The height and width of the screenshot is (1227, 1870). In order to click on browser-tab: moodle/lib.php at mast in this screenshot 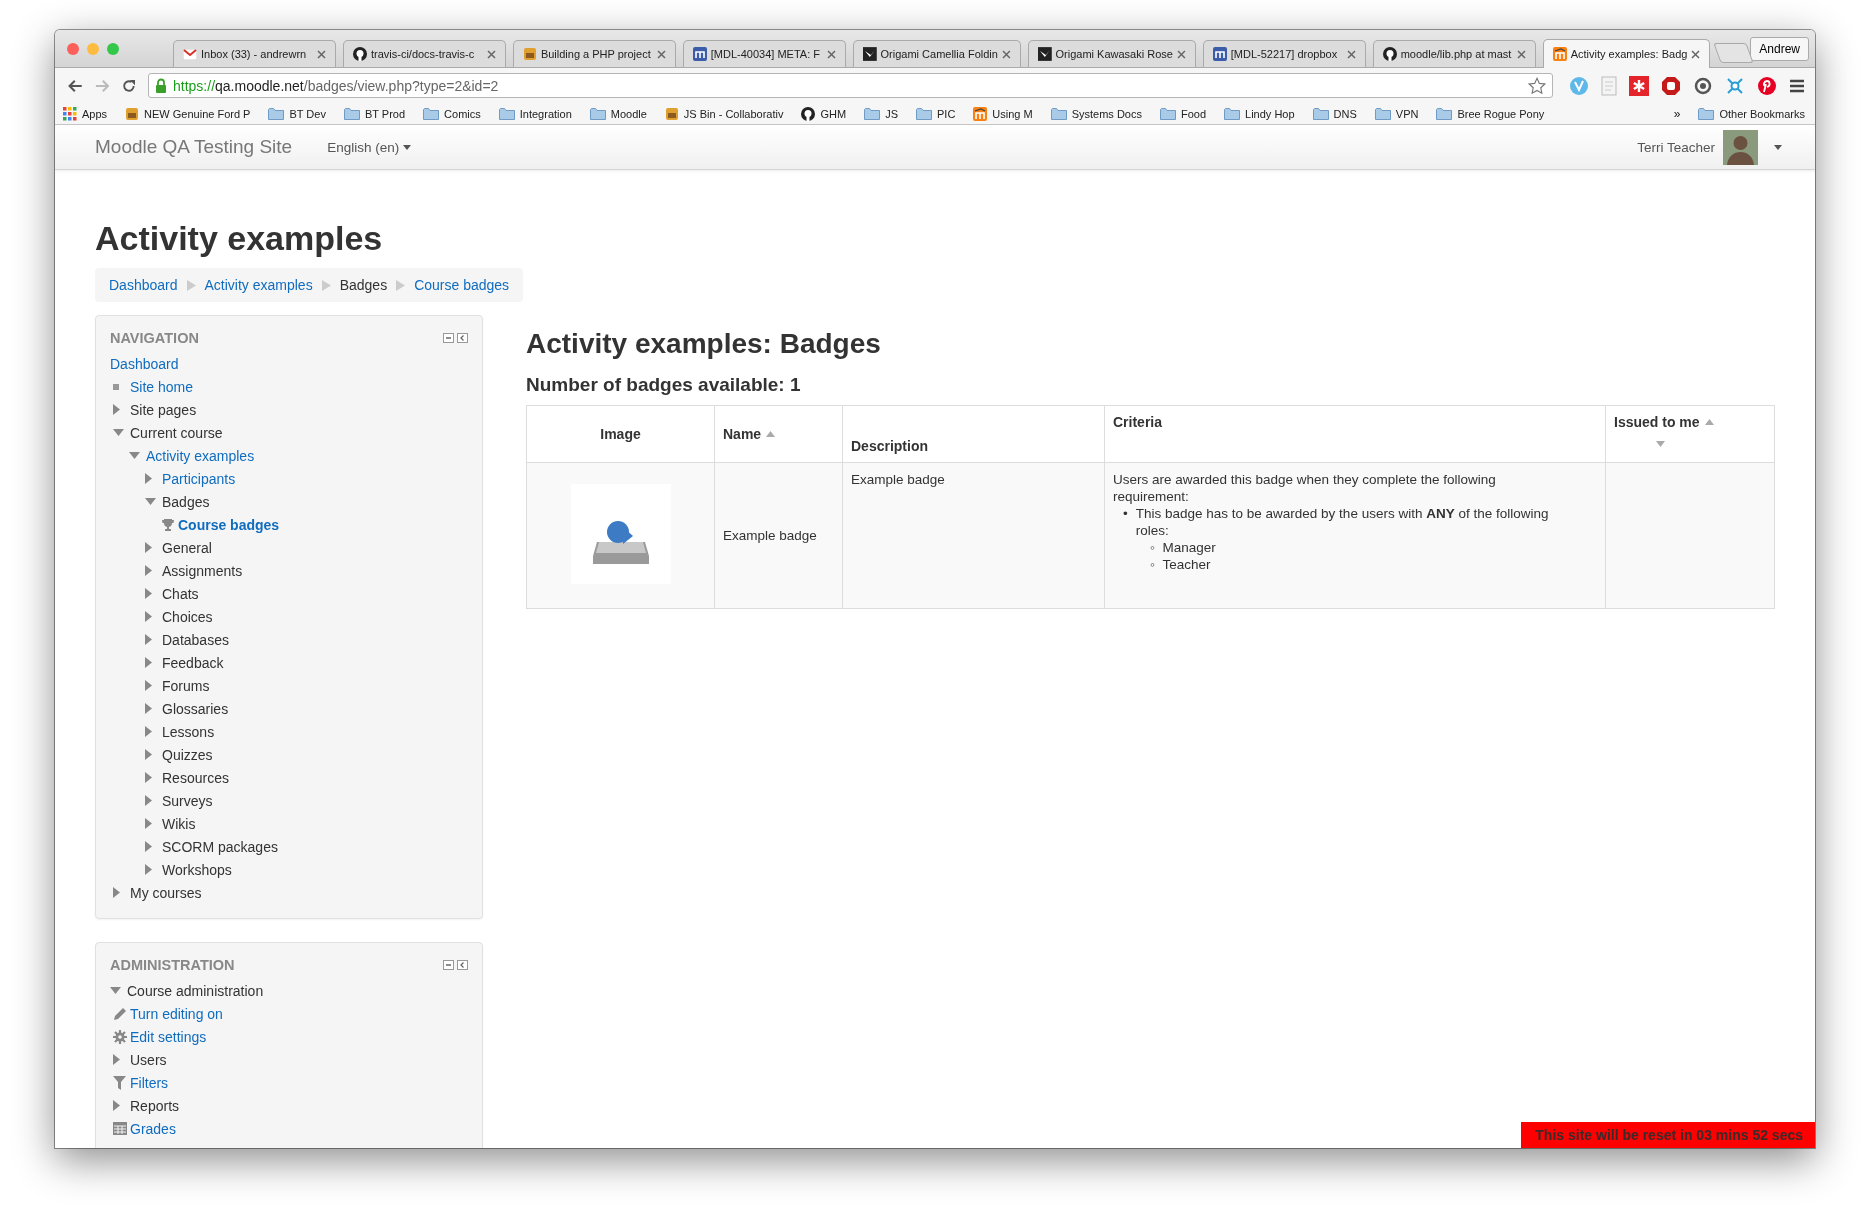, I will do `click(1454, 53)`.